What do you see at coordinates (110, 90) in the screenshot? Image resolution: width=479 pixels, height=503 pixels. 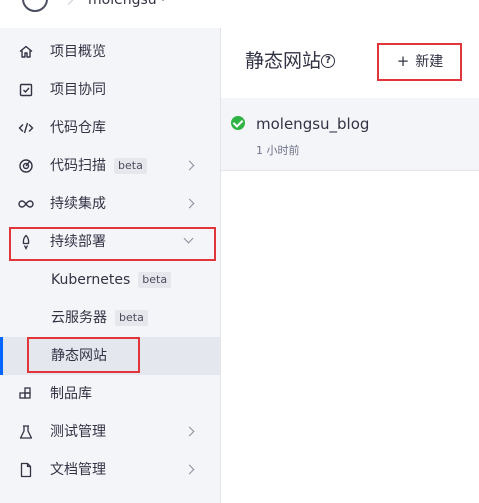 I see `sidebar-item-collaboration: 项目协同` at bounding box center [110, 90].